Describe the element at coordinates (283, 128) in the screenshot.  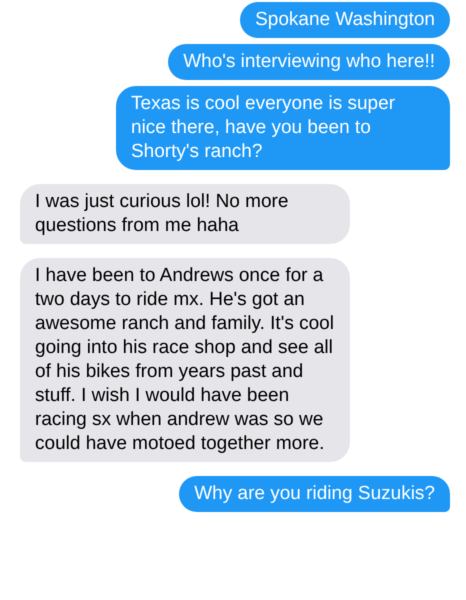
I see `message-bubble: Texas is cool everyone is super nice there, have you been to Shorty's ranch?` at that location.